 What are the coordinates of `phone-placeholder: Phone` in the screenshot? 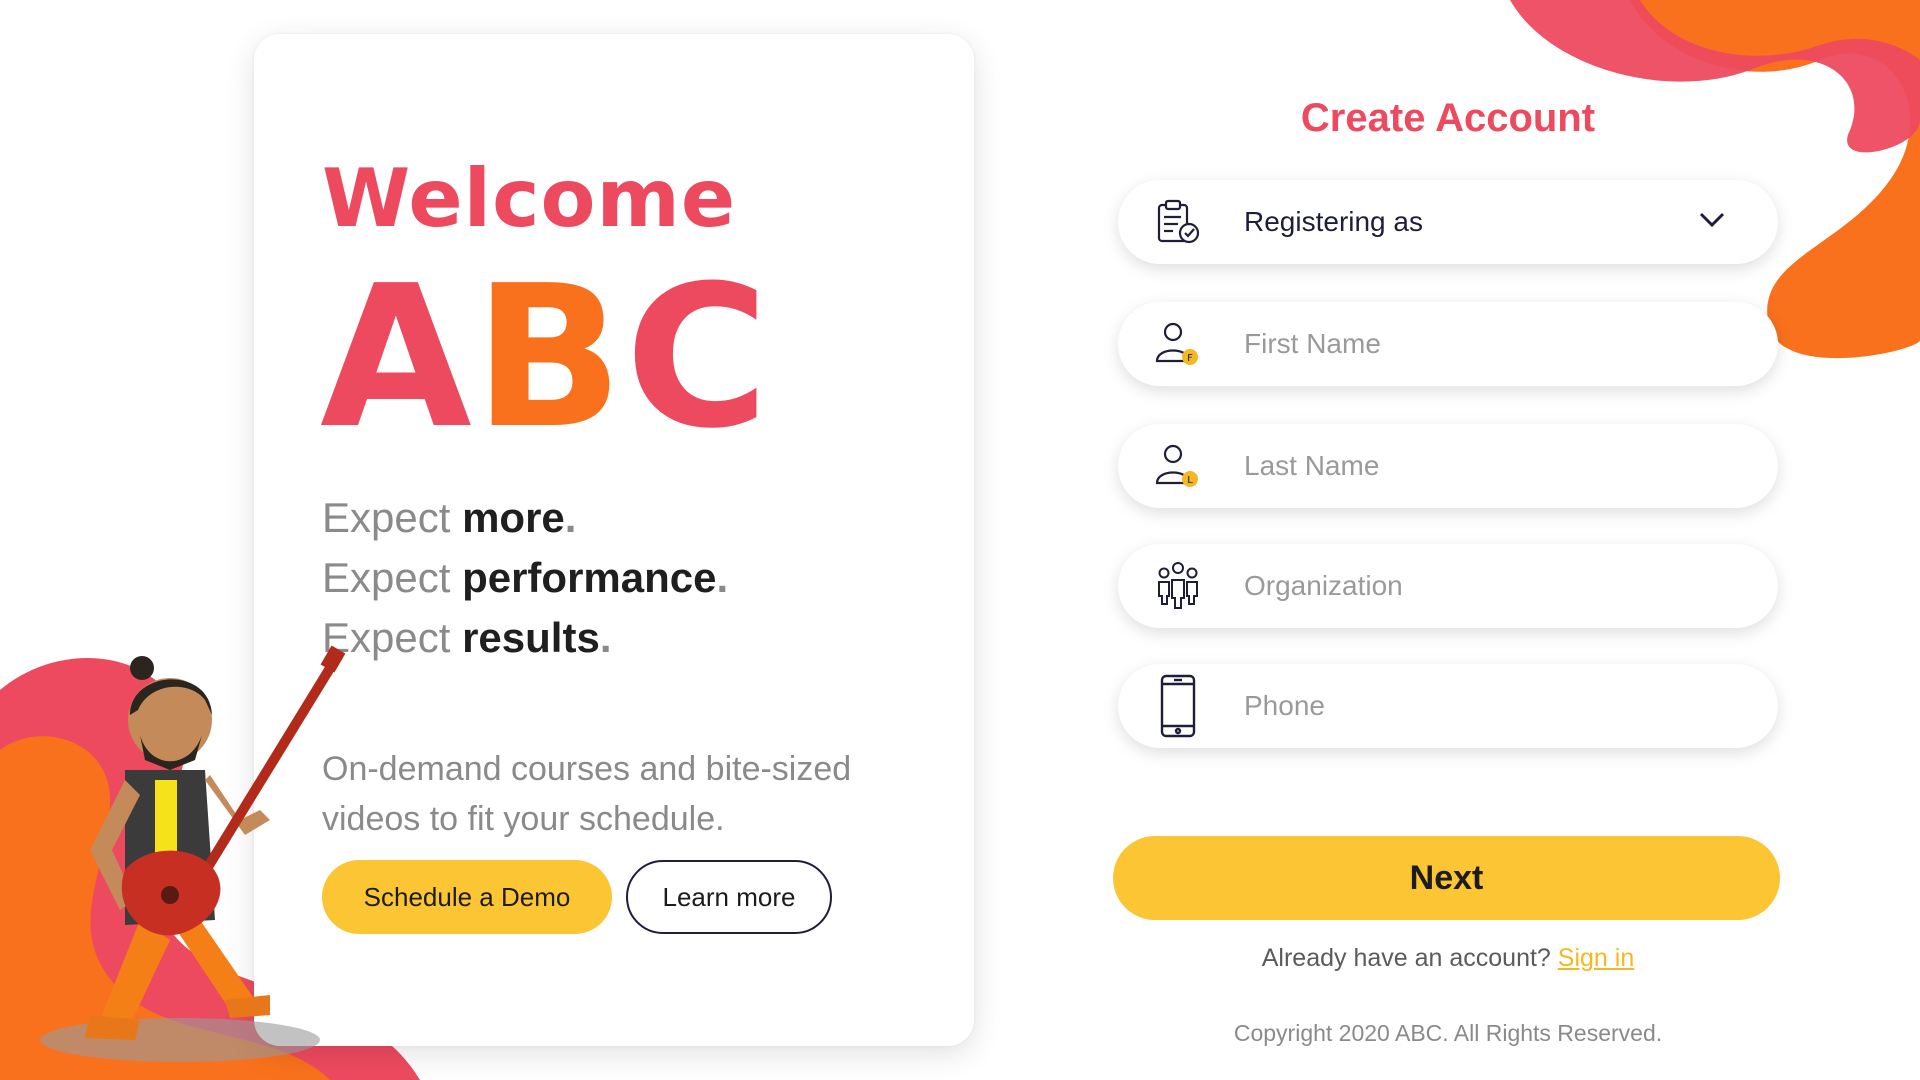 It's located at (1284, 705).